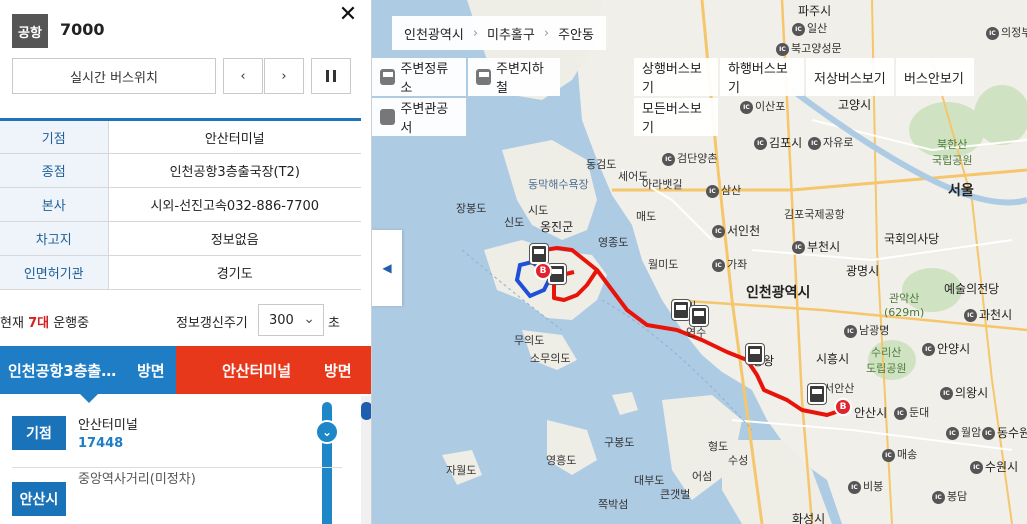 This screenshot has height=524, width=1027. Describe the element at coordinates (514, 222) in the screenshot. I see `map-label: 신도` at that location.